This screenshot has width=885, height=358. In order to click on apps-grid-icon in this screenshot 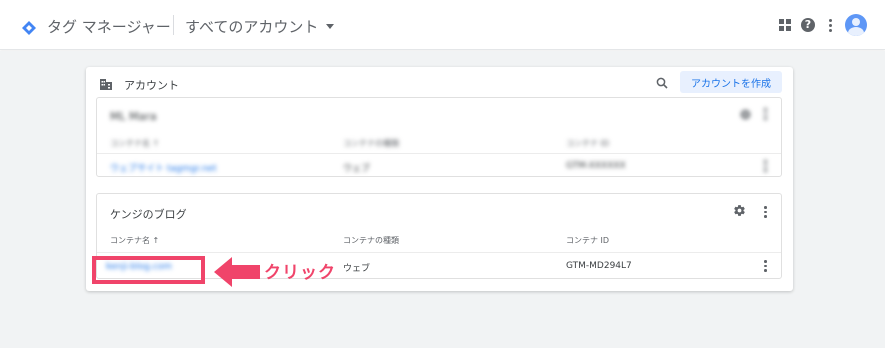, I will do `click(785, 25)`.